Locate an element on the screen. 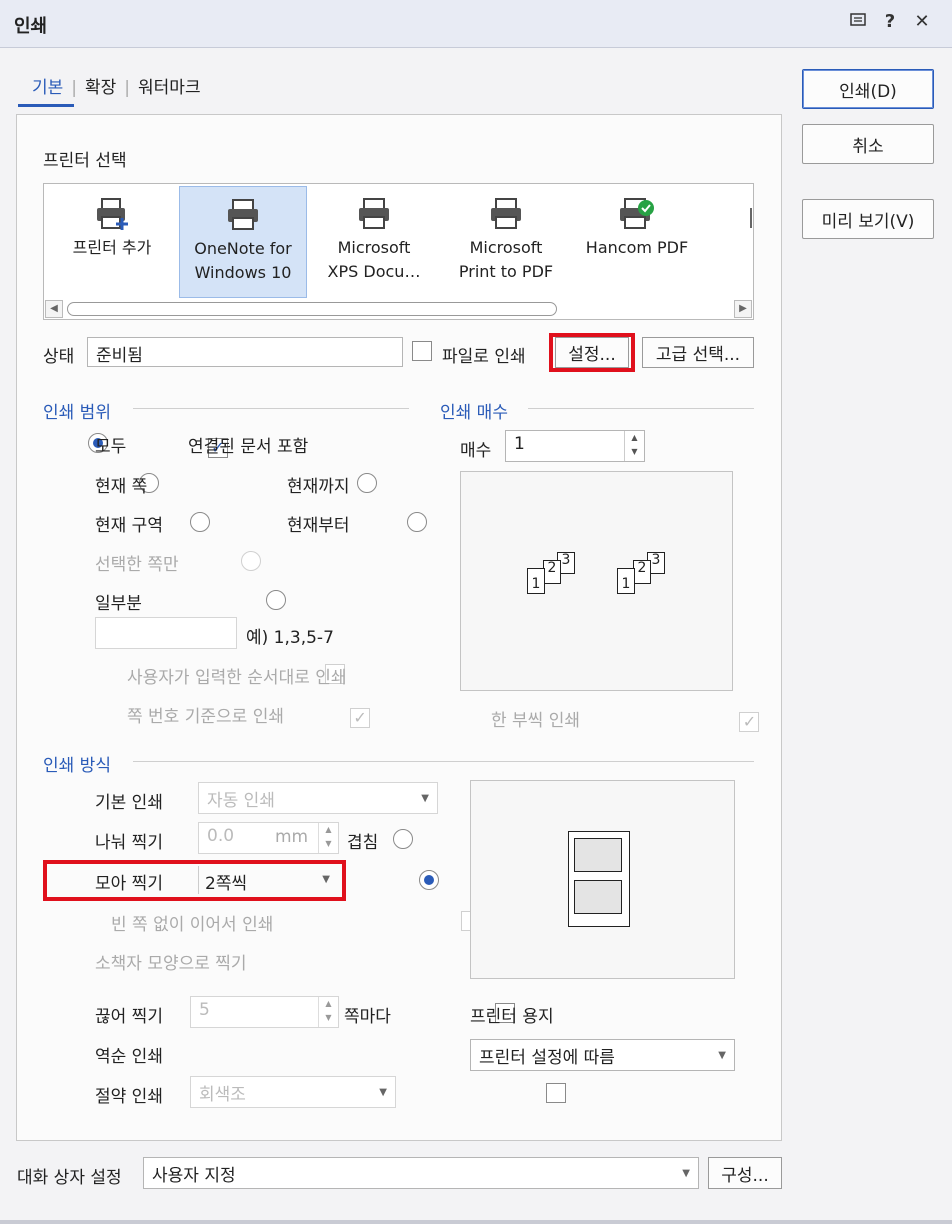 The width and height of the screenshot is (952, 1224). split-label: 끊어 찍기 is located at coordinates (129, 1017).